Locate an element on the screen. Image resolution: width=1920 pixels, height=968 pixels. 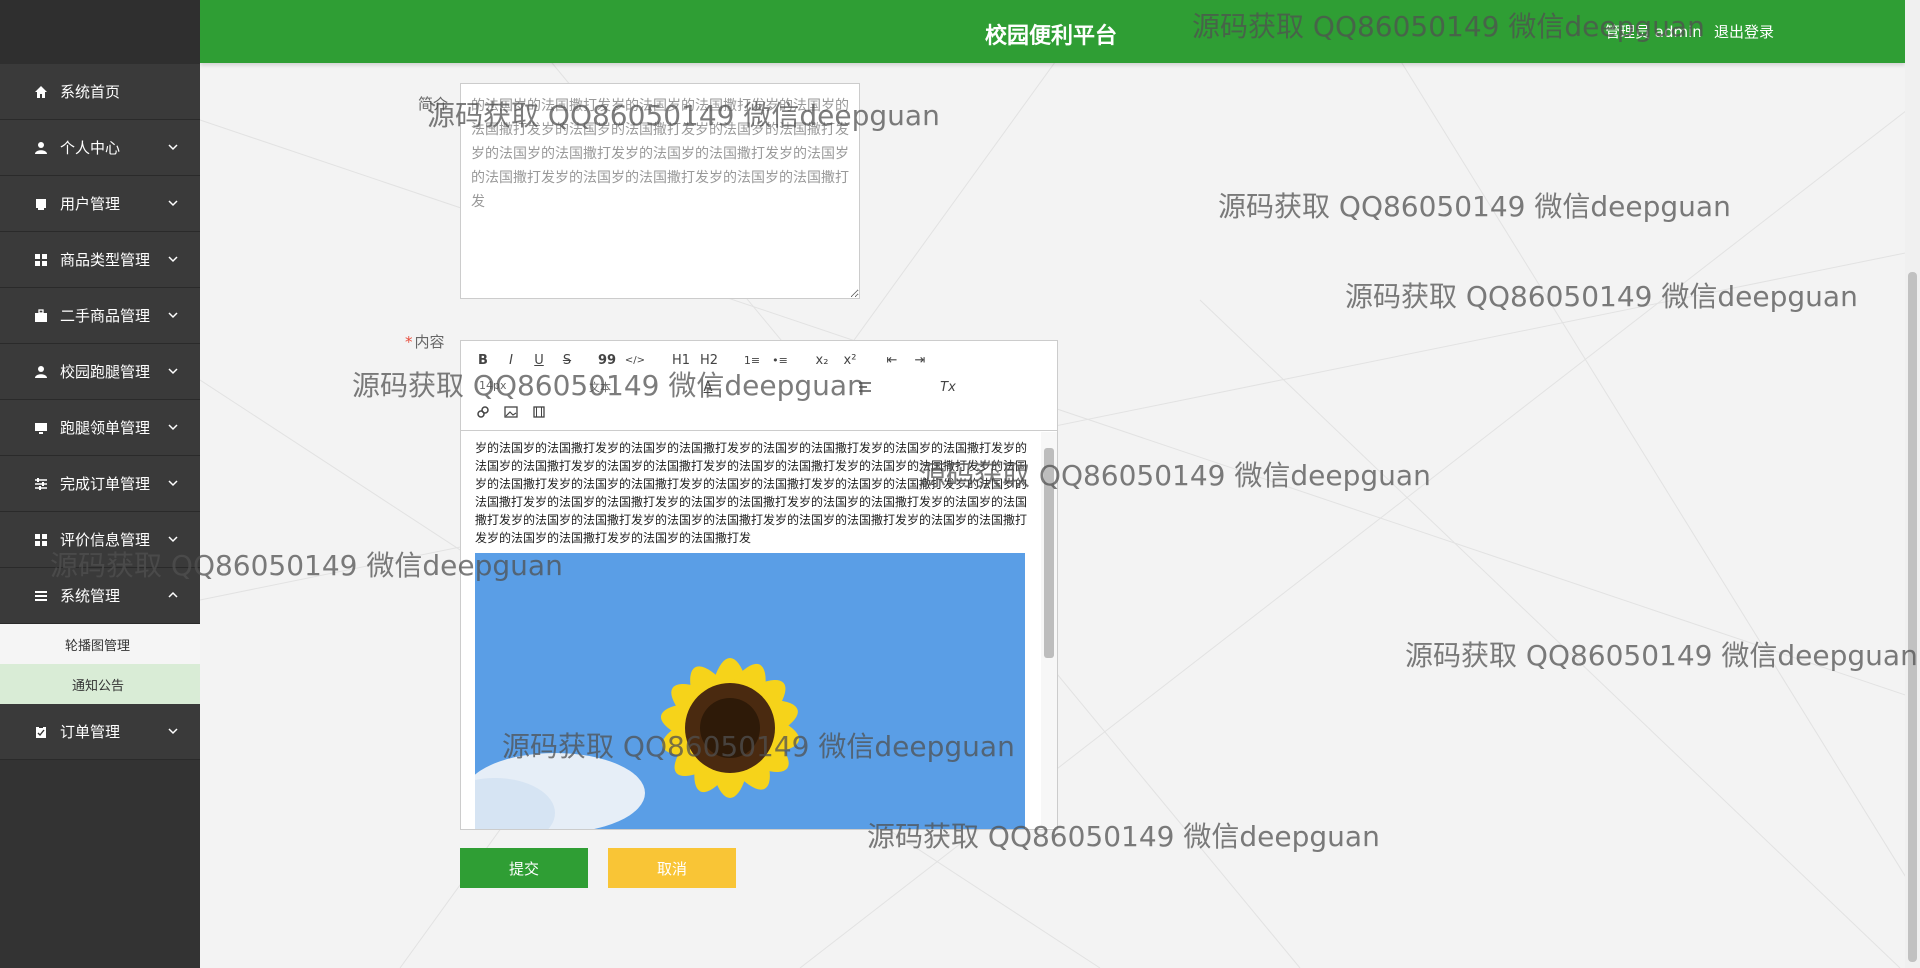
sliders-icon is located at coordinates (41, 484).